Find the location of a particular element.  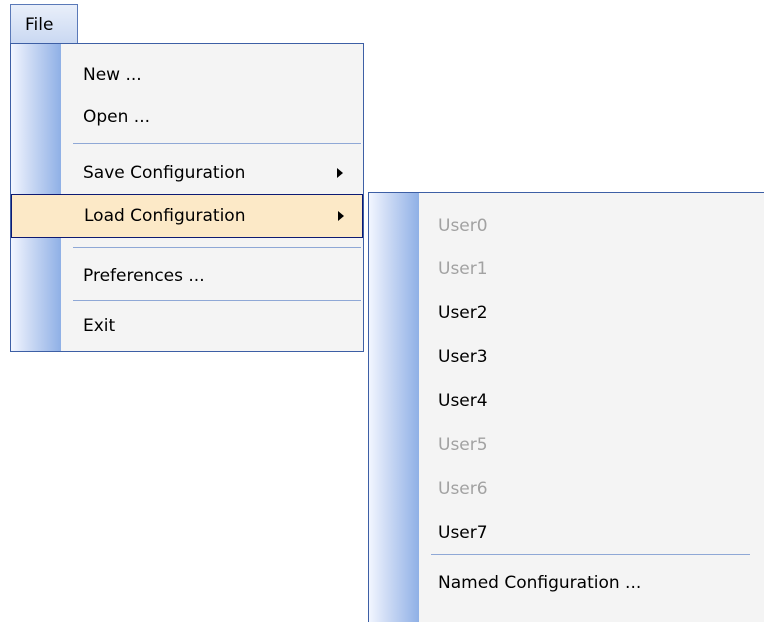

submenu-item-label: User6 is located at coordinates (463, 489).